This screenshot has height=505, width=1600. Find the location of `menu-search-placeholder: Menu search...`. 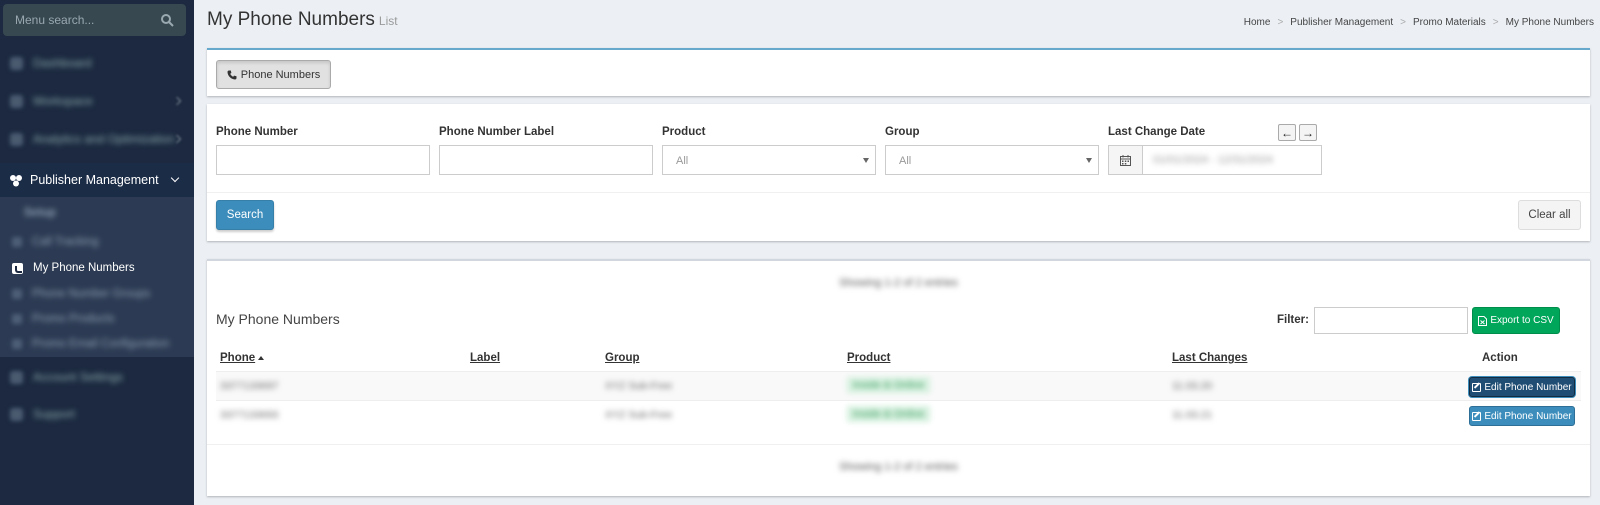

menu-search-placeholder: Menu search... is located at coordinates (55, 20).